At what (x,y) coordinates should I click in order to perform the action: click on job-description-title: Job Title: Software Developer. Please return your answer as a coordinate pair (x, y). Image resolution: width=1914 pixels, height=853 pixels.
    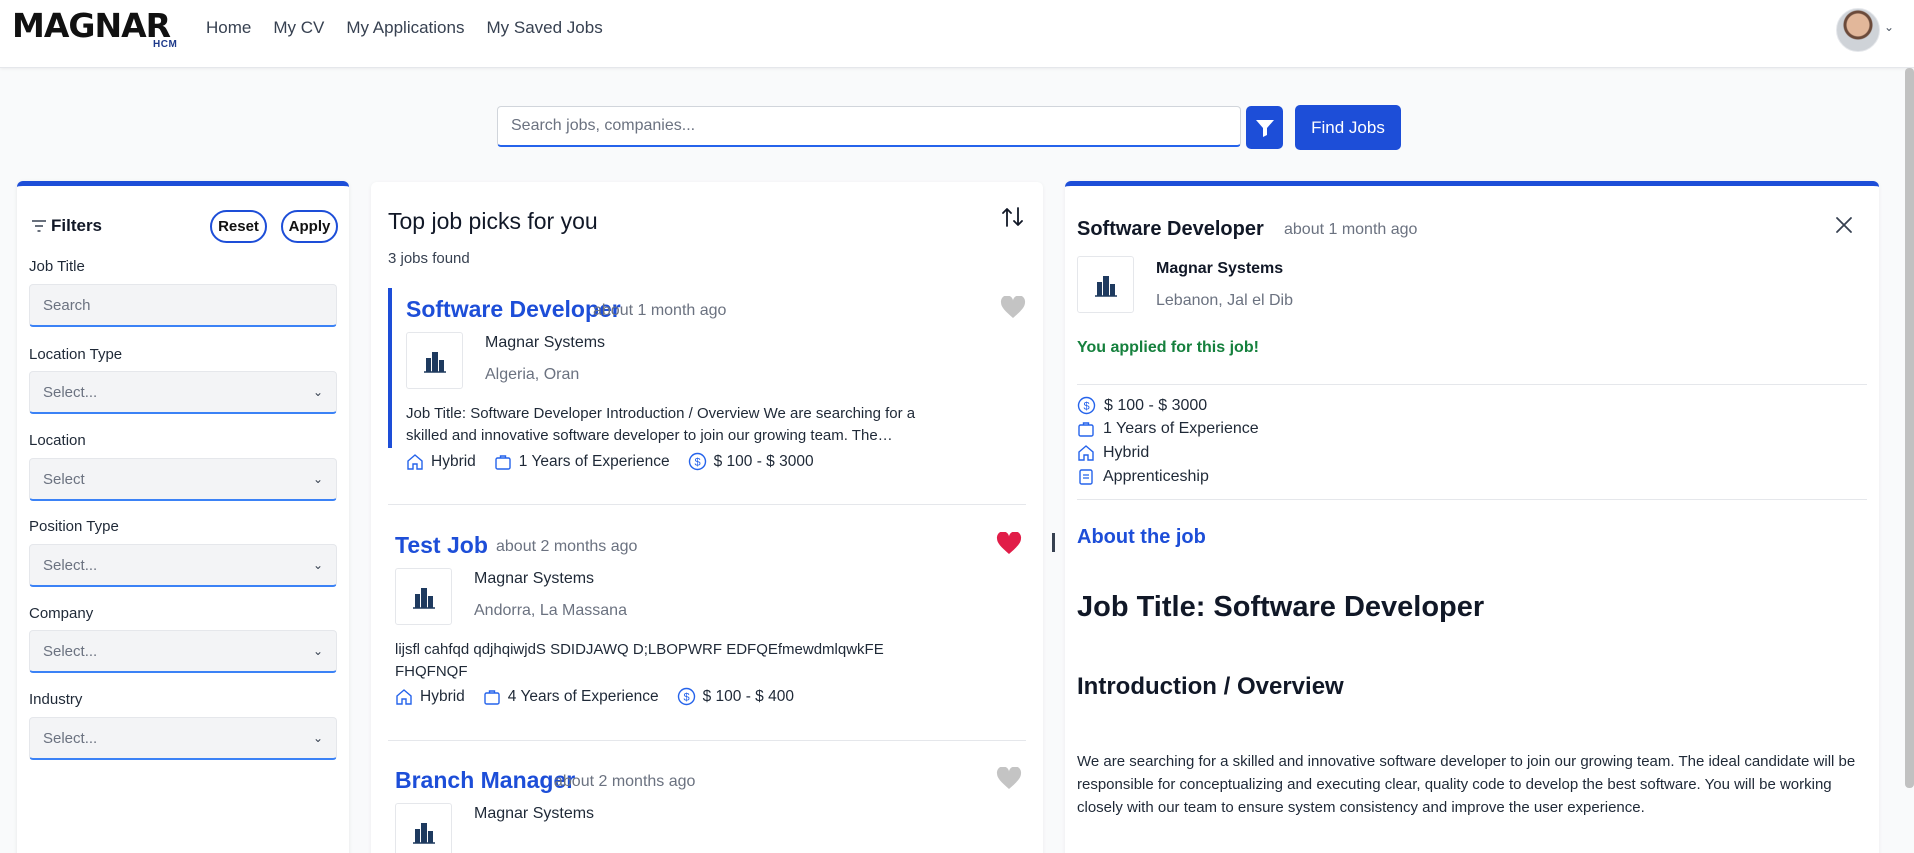
    Looking at the image, I should click on (1281, 607).